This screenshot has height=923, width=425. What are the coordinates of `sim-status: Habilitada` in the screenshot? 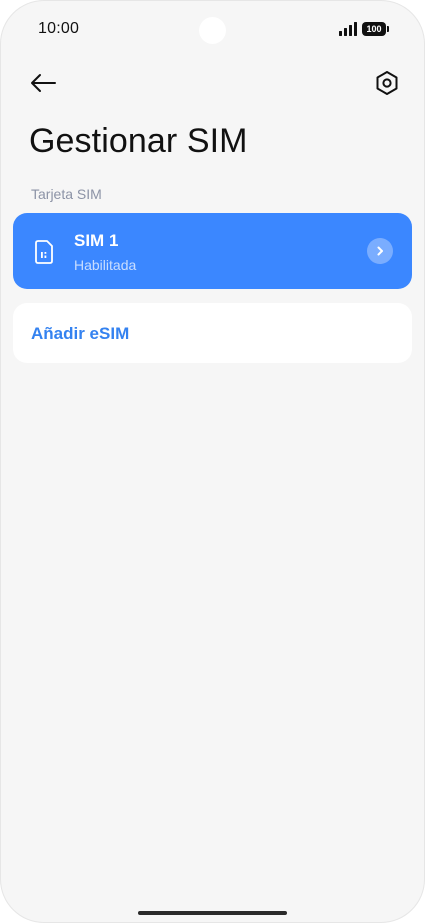 It's located at (105, 265).